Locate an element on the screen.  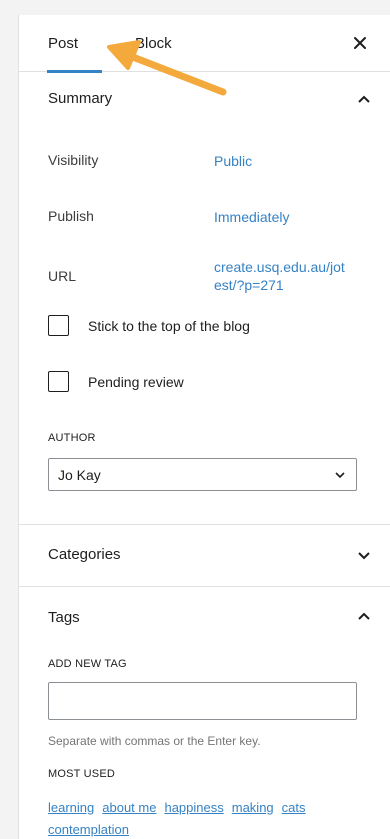
arrow-icon is located at coordinates (167, 68).